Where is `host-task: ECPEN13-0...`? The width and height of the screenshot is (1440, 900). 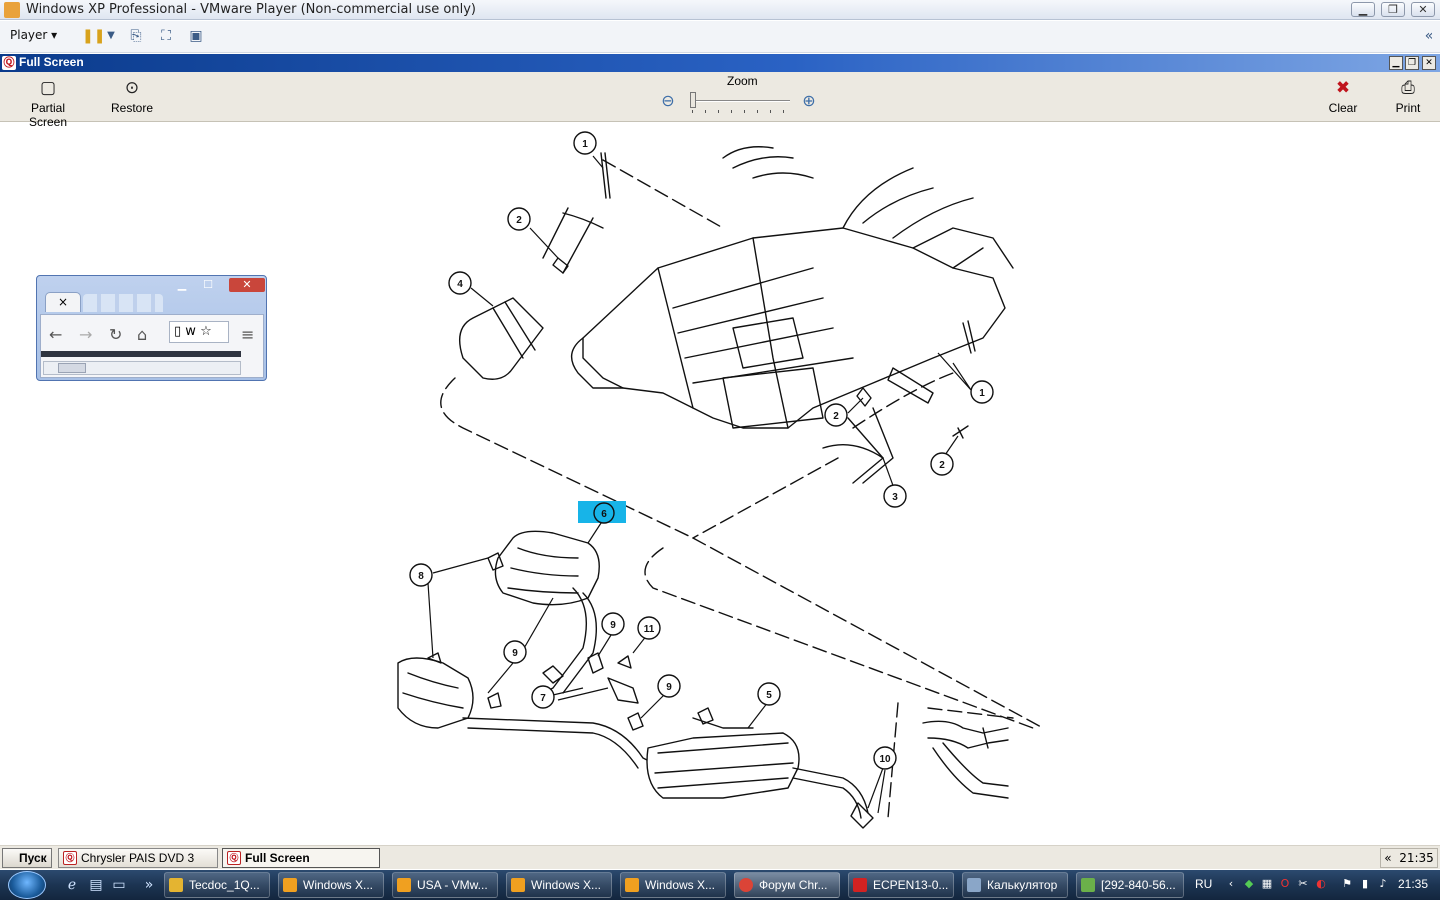
host-task: ECPEN13-0... is located at coordinates (901, 885).